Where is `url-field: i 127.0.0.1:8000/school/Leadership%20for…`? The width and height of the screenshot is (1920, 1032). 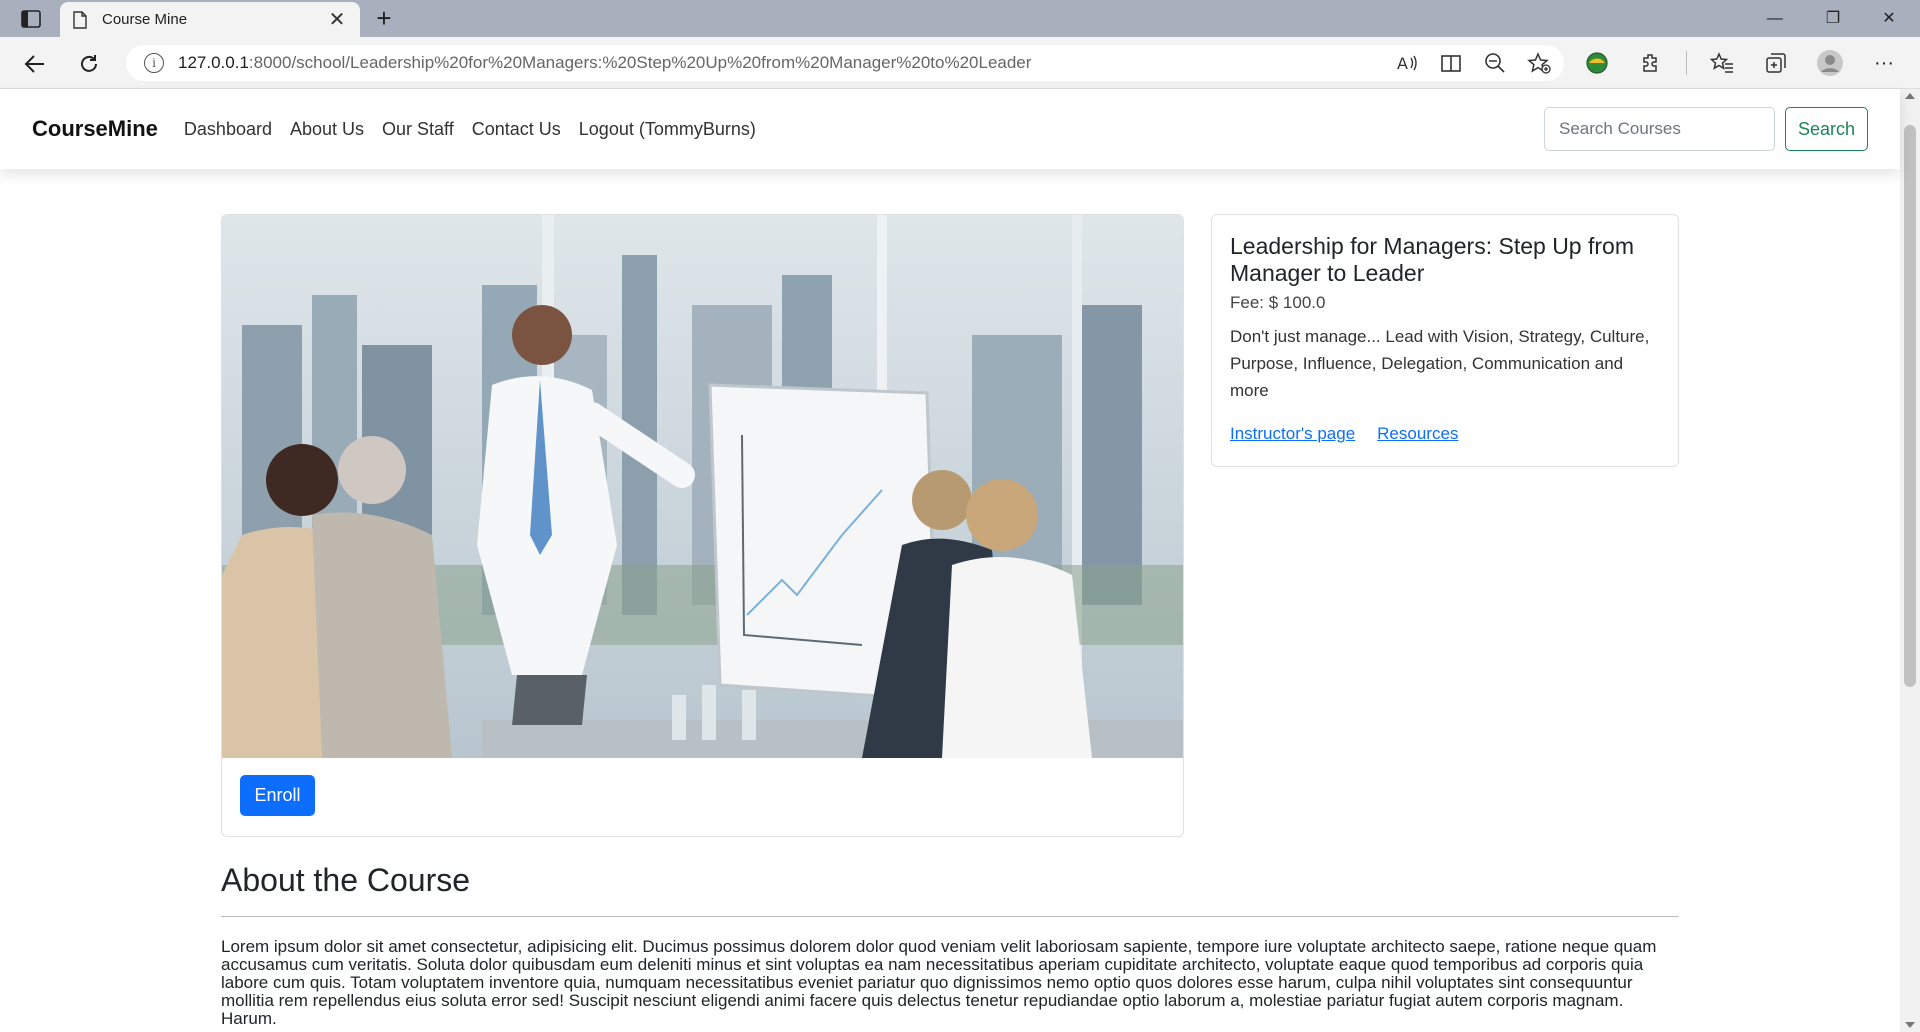
url-field: i 127.0.0.1:8000/school/Leadership%20for… is located at coordinates (845, 63).